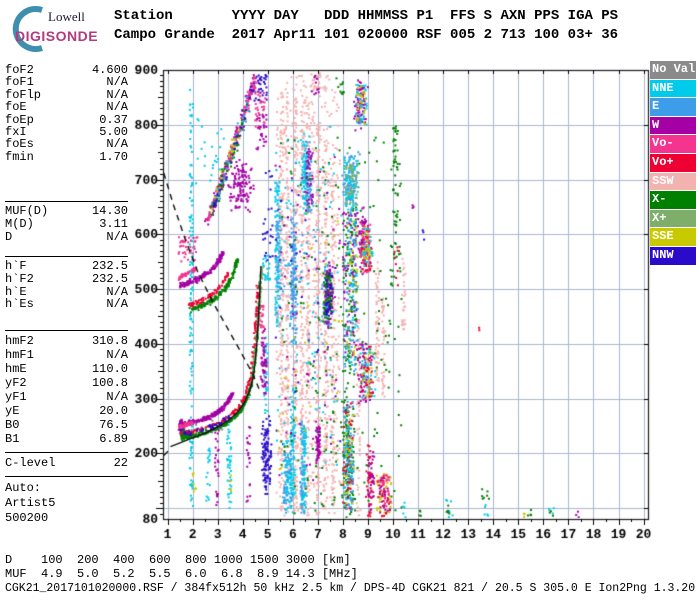 Image resolution: width=700 pixels, height=600 pixels. I want to click on parameter-value: 14.30, so click(109, 211).